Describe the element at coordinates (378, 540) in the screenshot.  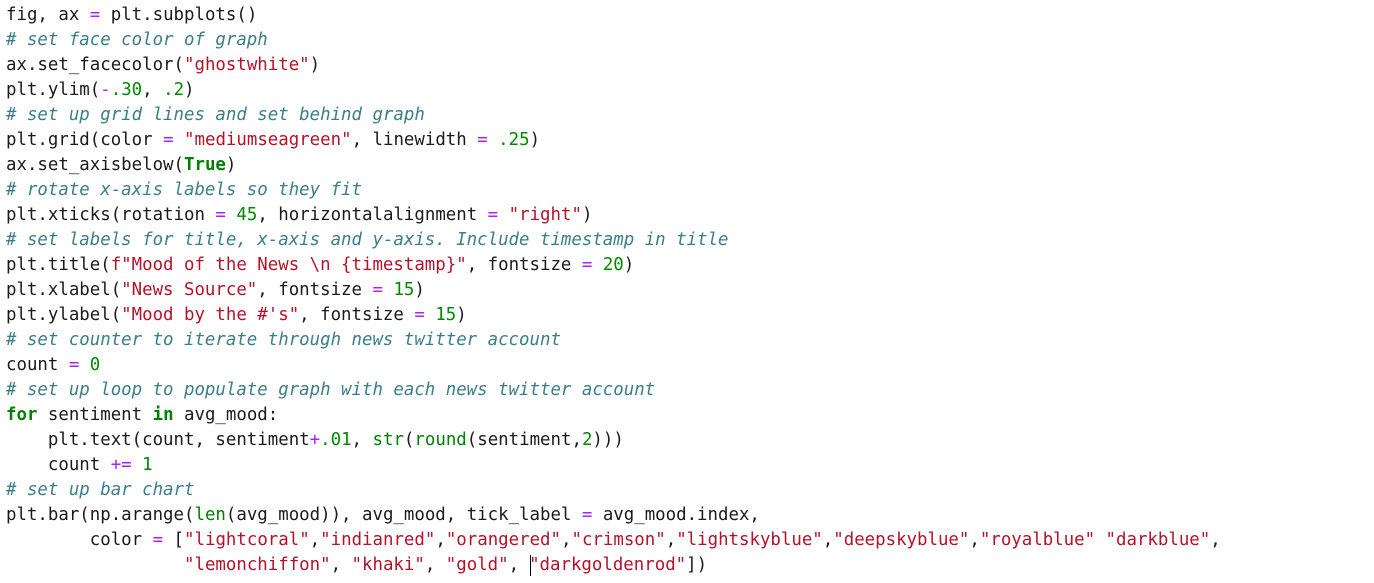
I see `code-token-string: "indianred"` at that location.